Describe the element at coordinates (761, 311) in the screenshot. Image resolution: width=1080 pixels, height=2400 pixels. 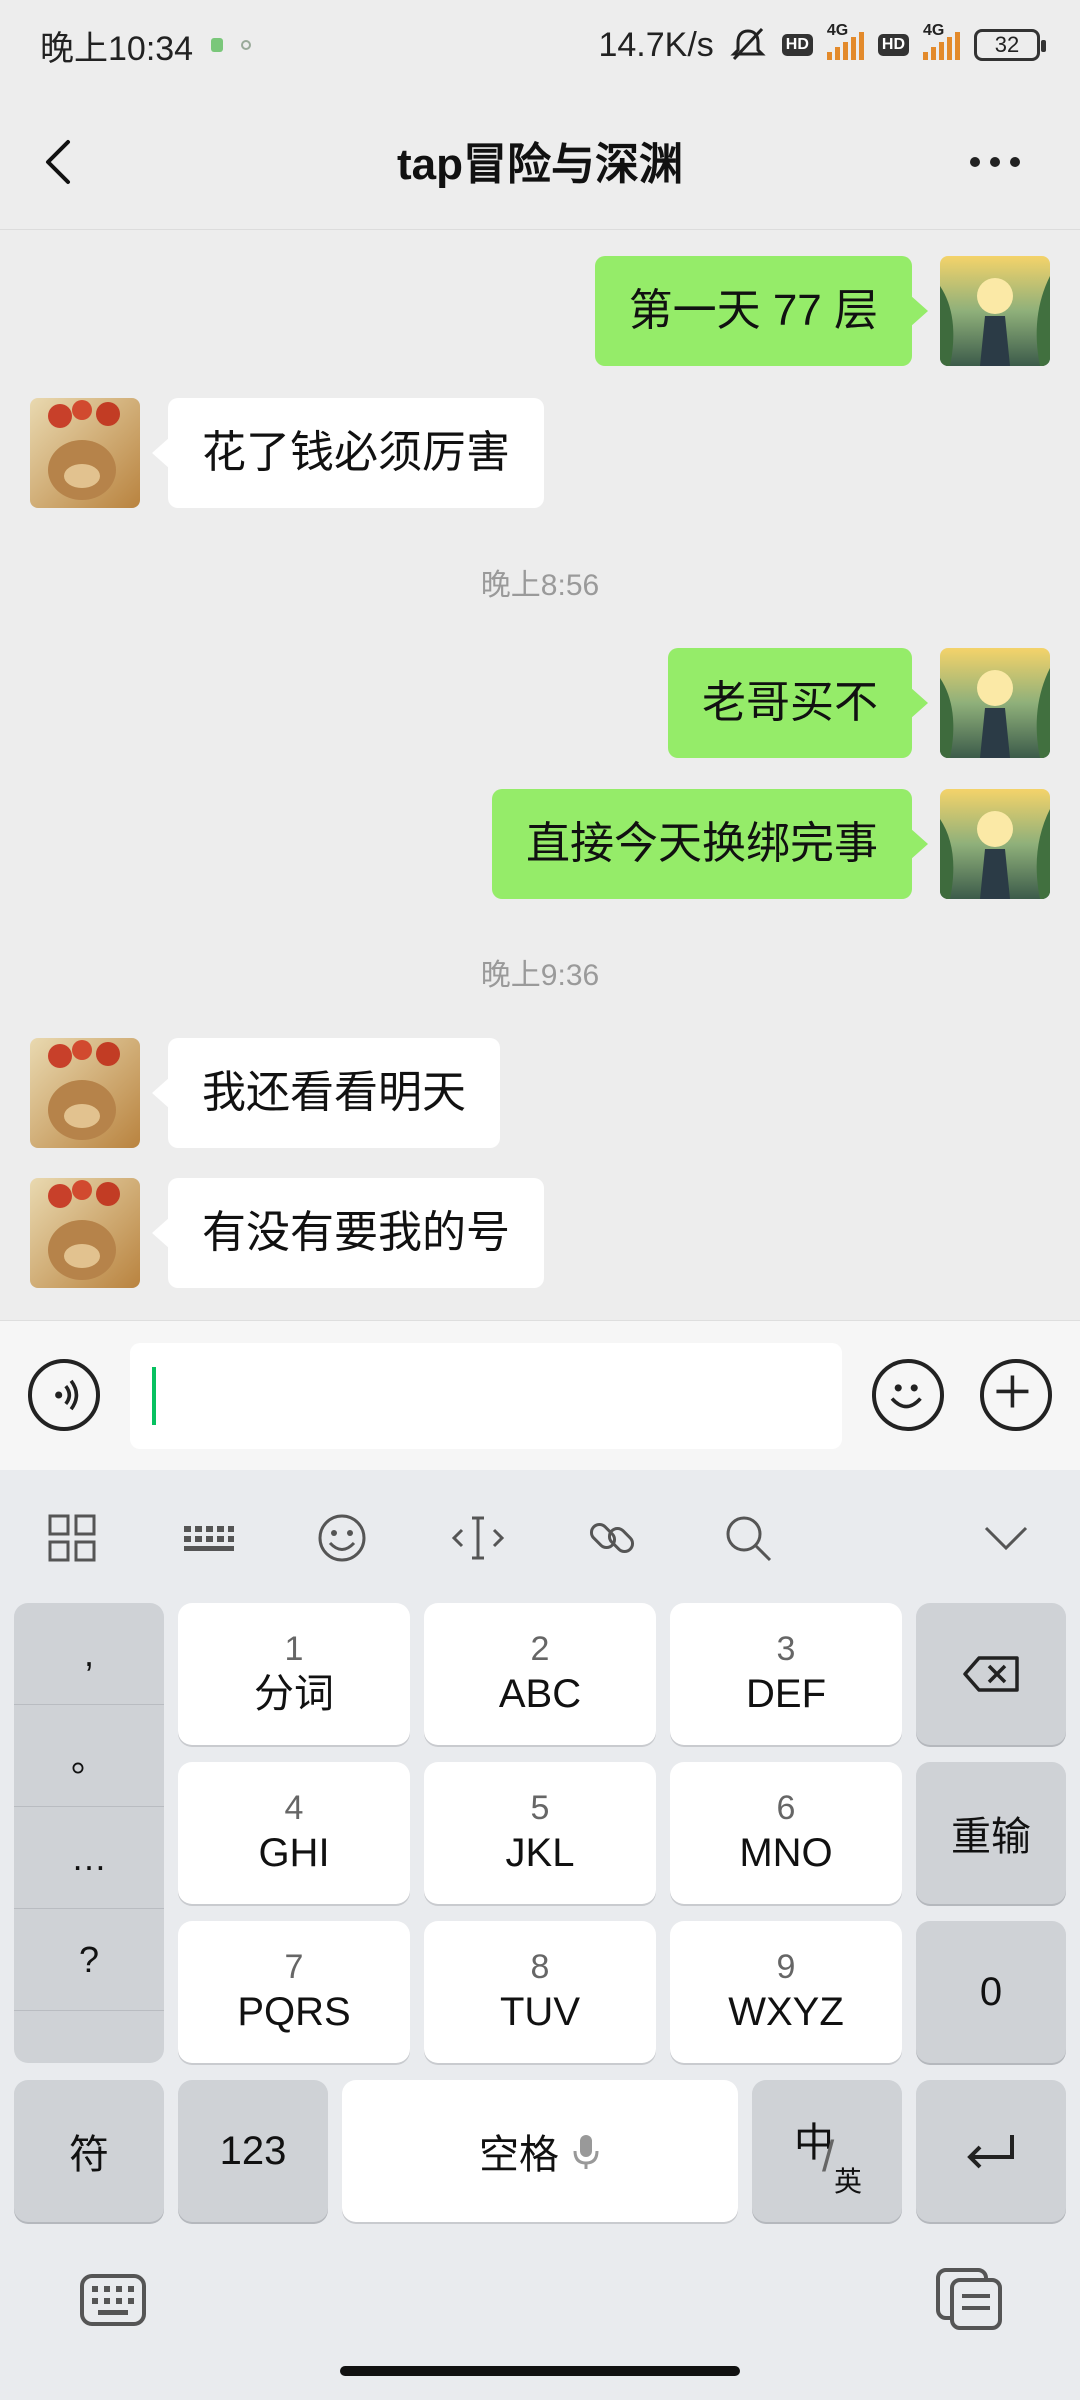
I see `message-bubble: 第一天 77 层` at that location.